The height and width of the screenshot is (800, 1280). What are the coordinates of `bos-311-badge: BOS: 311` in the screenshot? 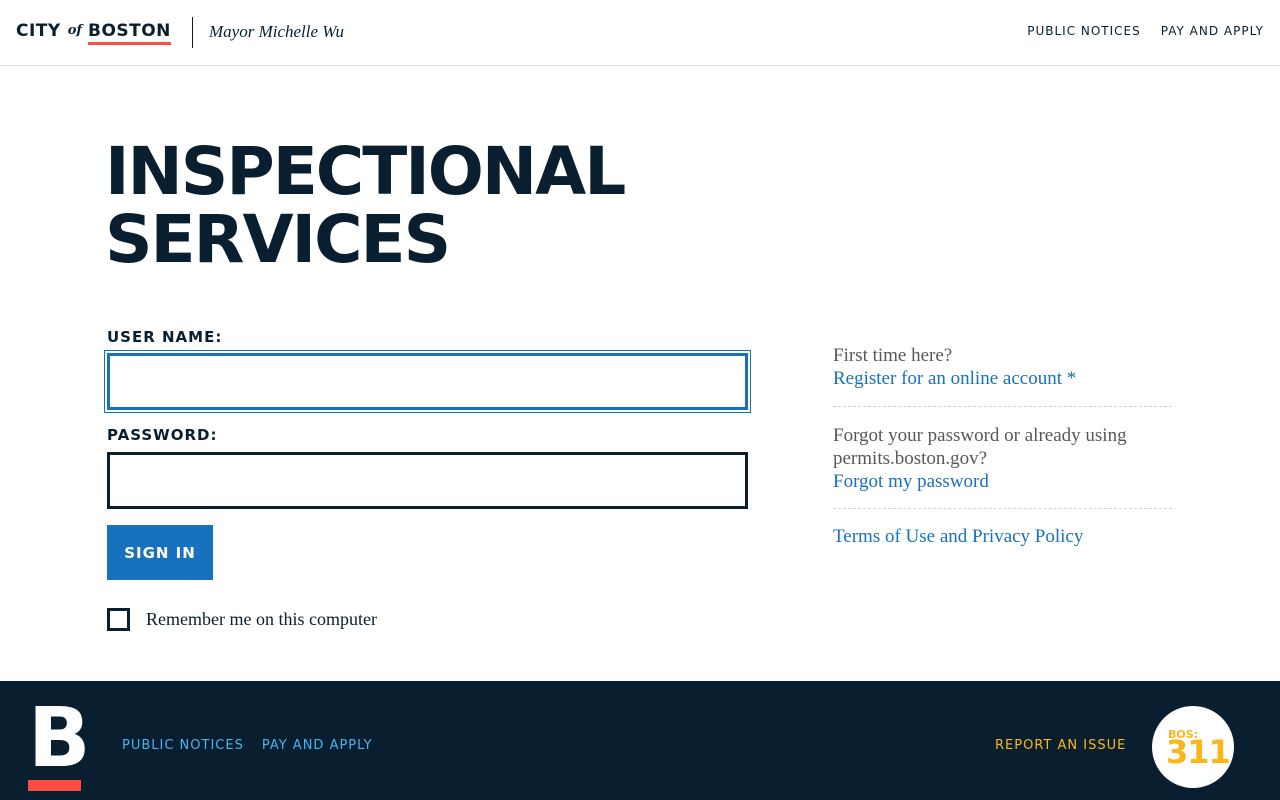 It's located at (1193, 747).